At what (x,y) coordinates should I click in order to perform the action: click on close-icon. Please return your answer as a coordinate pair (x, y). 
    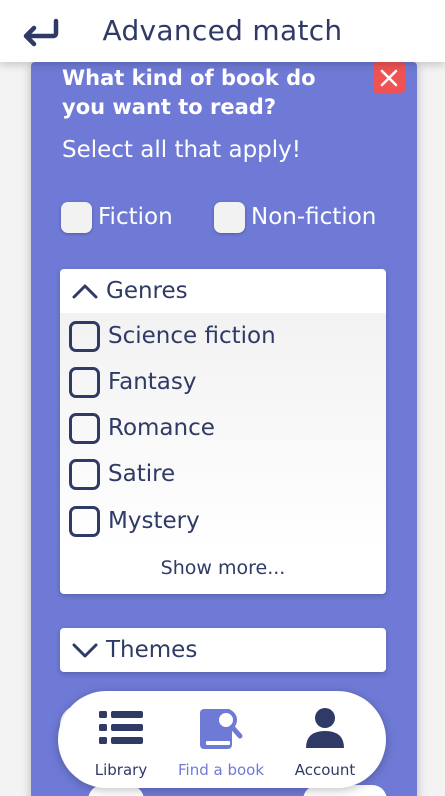
    Looking at the image, I should click on (389, 77).